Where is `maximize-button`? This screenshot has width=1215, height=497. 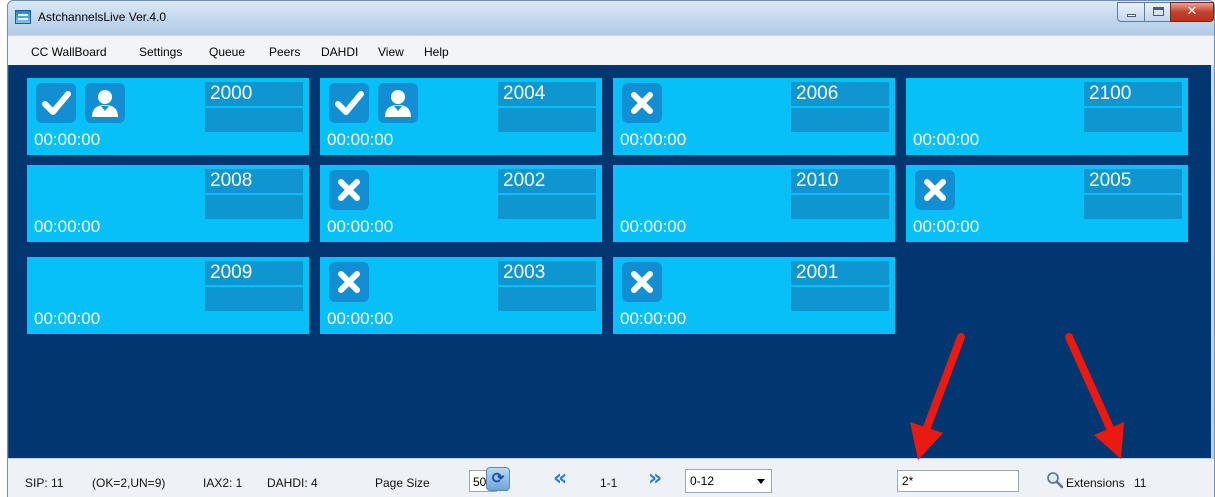 maximize-button is located at coordinates (1157, 12).